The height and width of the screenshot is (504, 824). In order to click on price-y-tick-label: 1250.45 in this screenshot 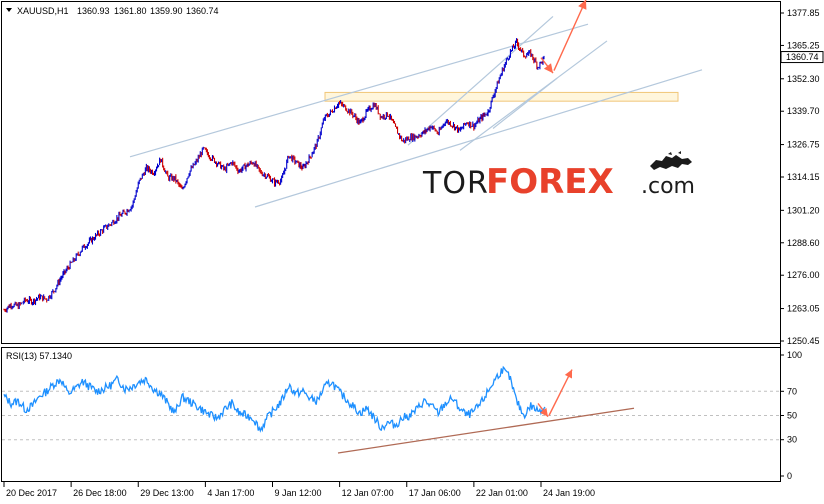, I will do `click(803, 341)`.